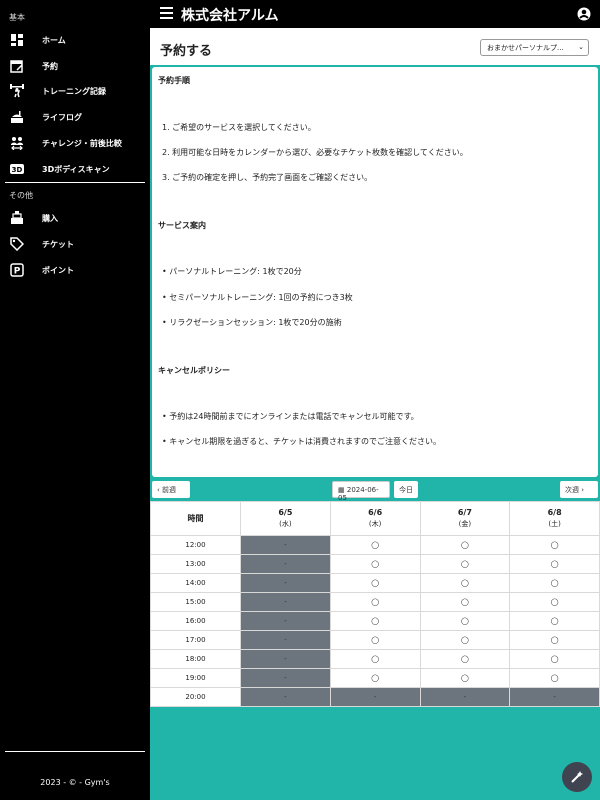 This screenshot has height=800, width=600. Describe the element at coordinates (252, 322) in the screenshot. I see `service-item: • リラクゼーションセッション: 1枚で20分の施術` at that location.